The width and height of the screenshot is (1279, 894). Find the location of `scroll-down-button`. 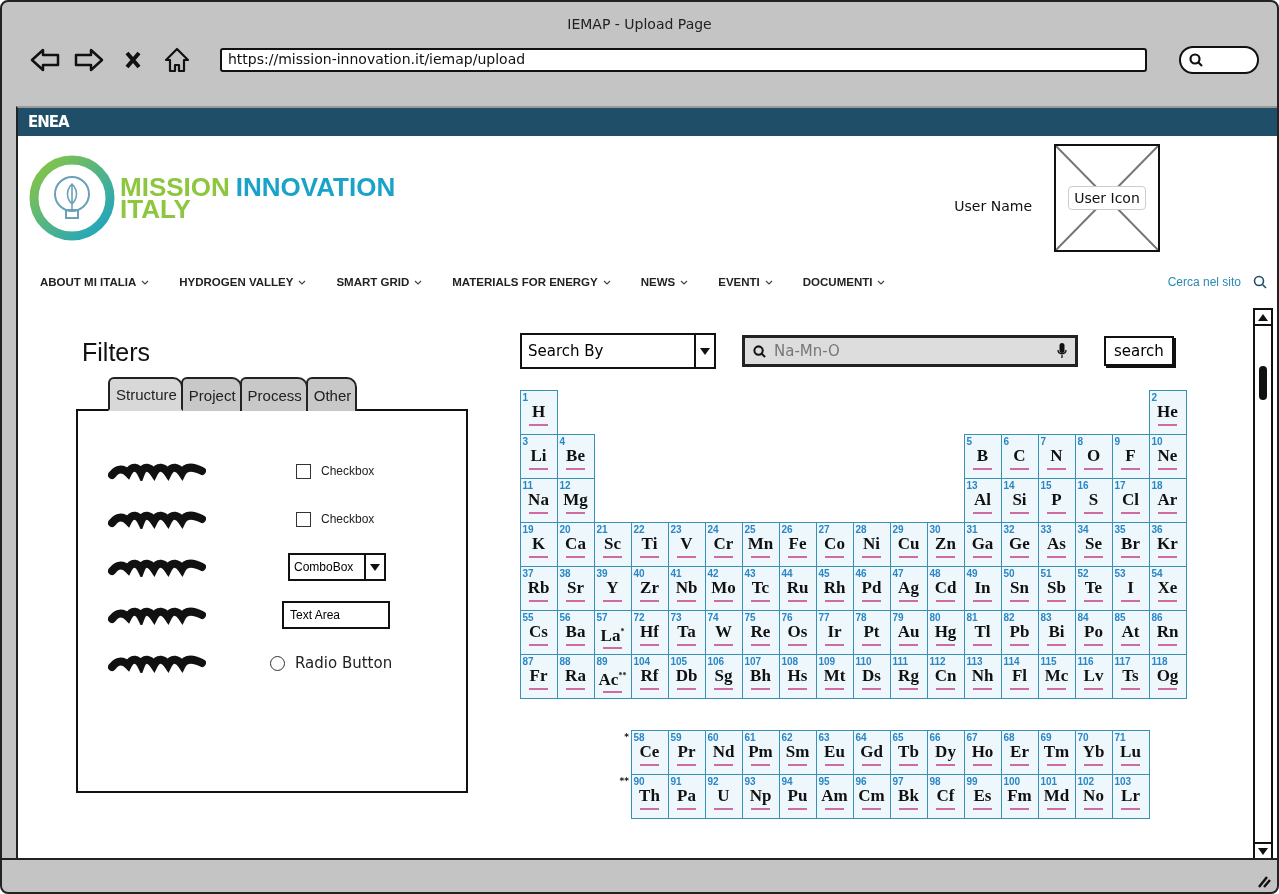

scroll-down-button is located at coordinates (1263, 850).